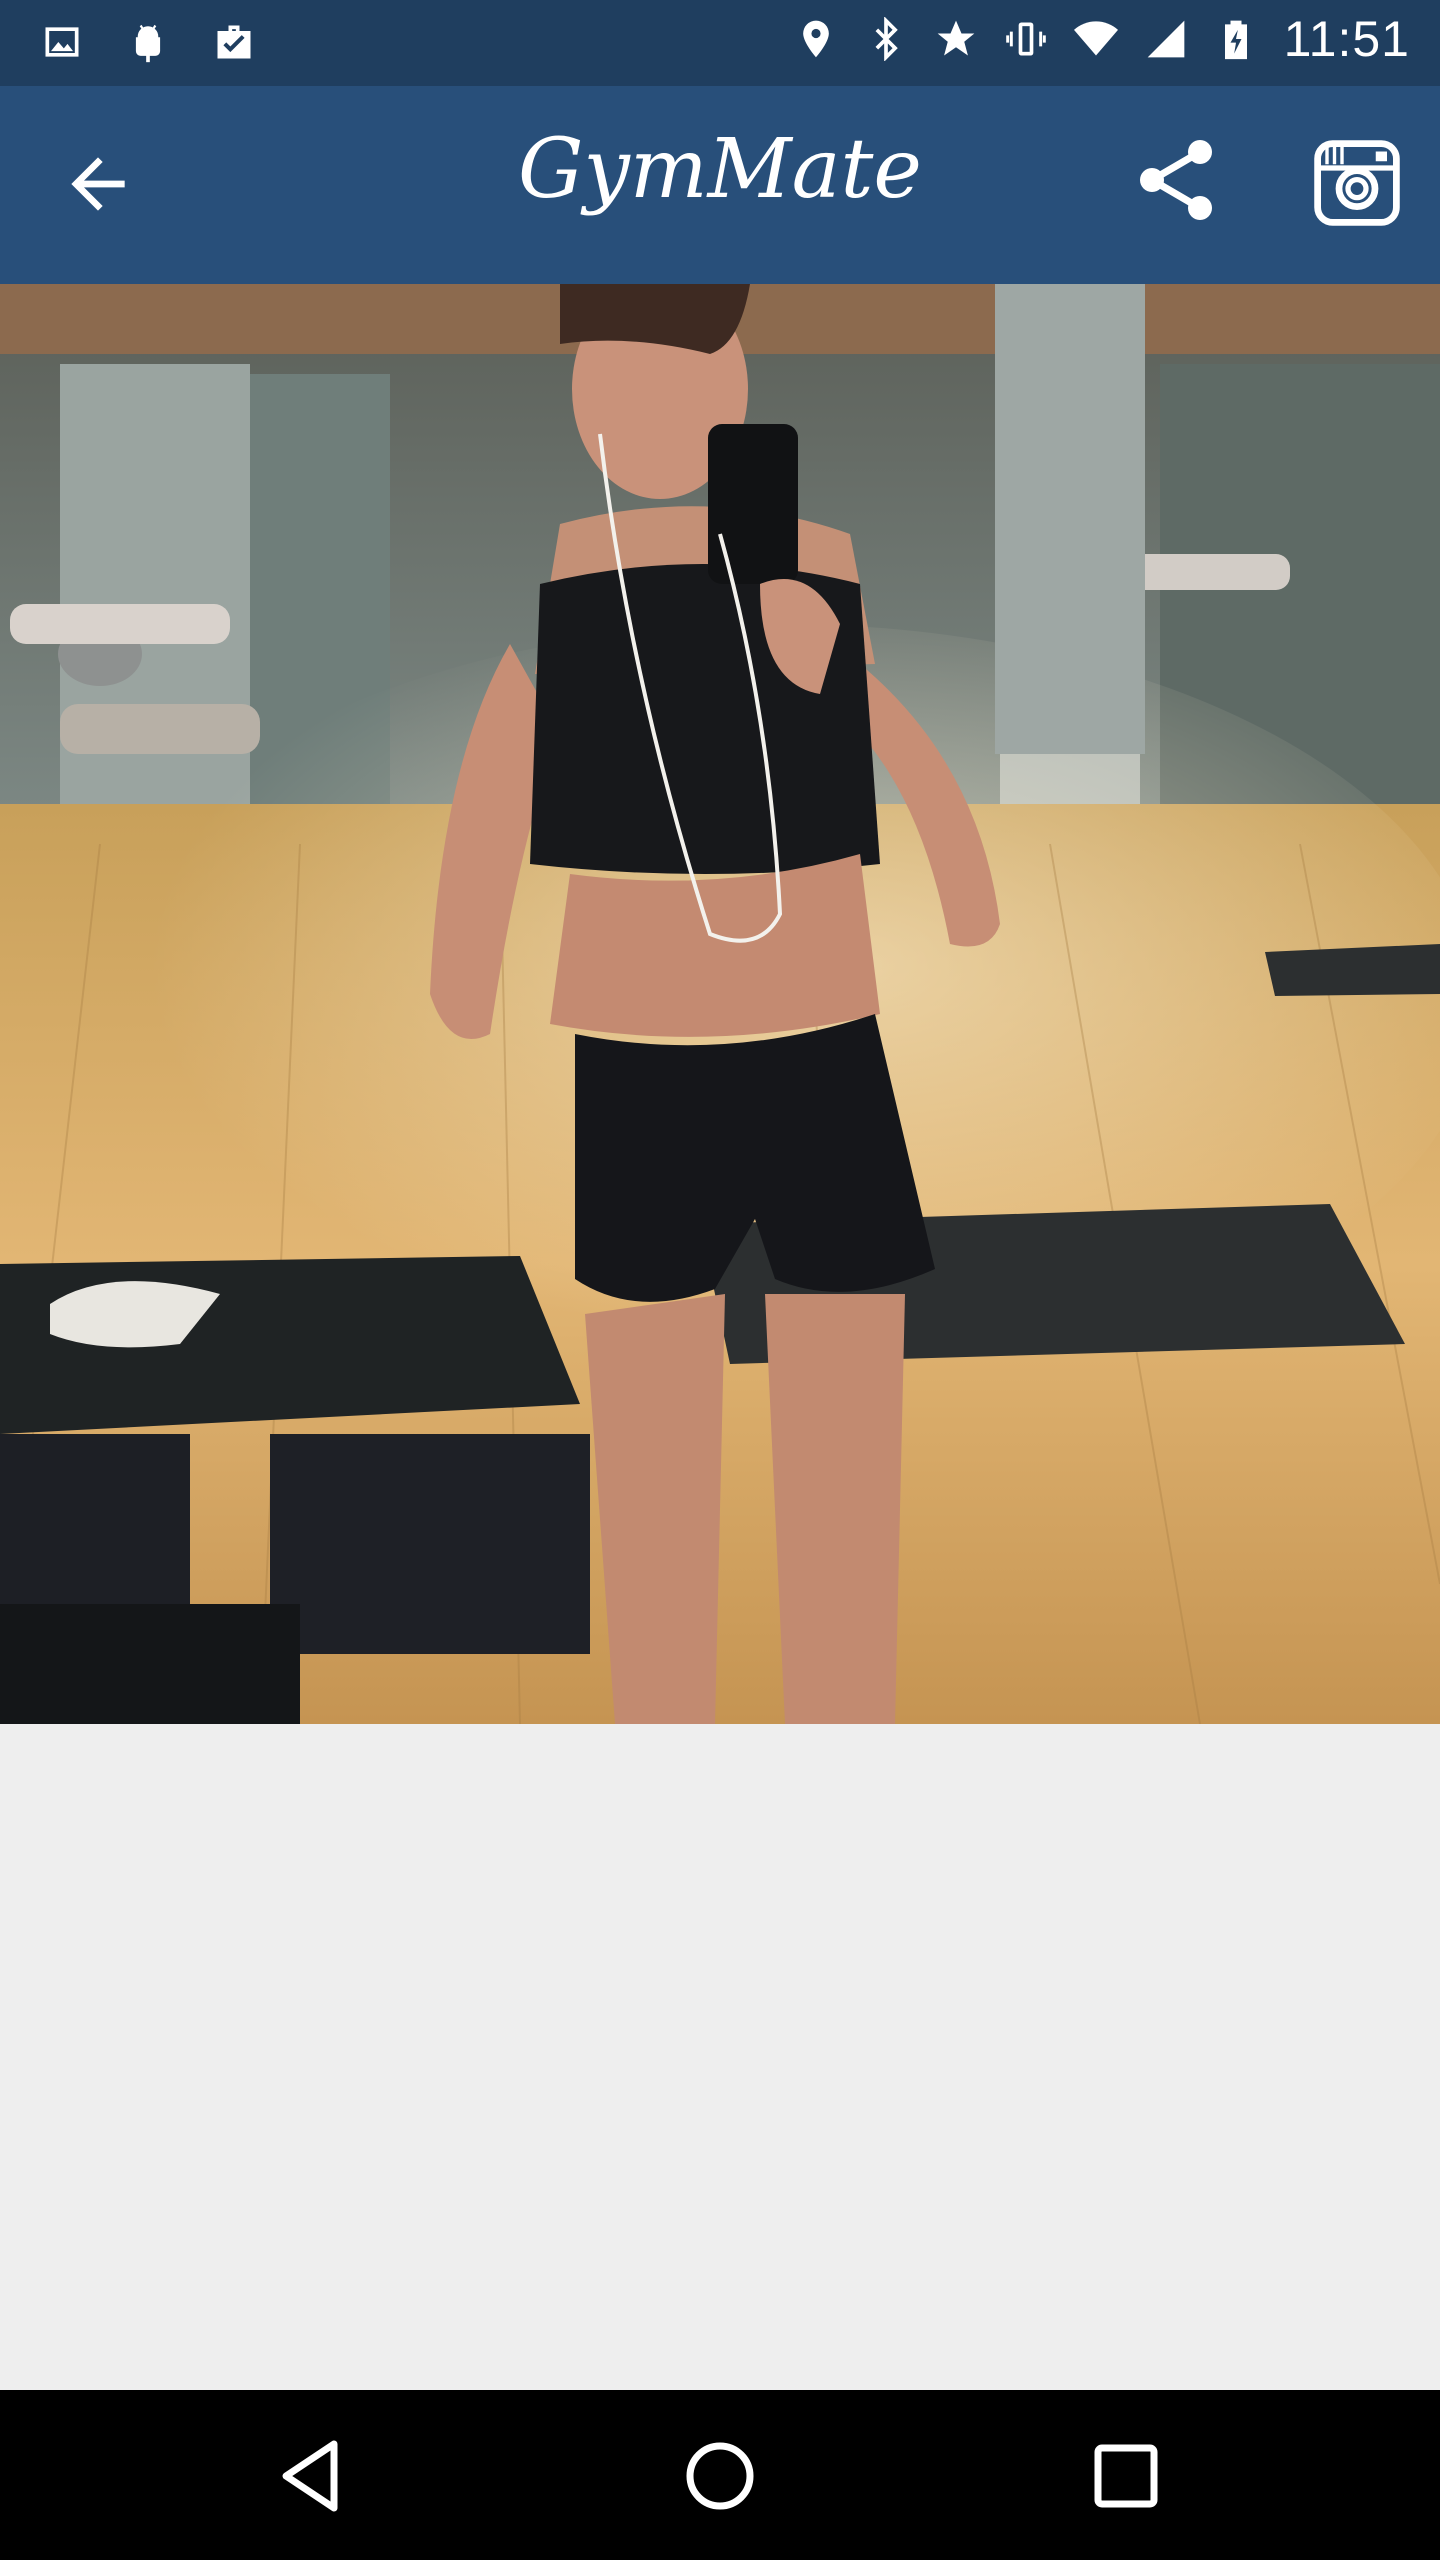 The image size is (1440, 2560). Describe the element at coordinates (886, 39) in the screenshot. I see `bluetooth-icon` at that location.